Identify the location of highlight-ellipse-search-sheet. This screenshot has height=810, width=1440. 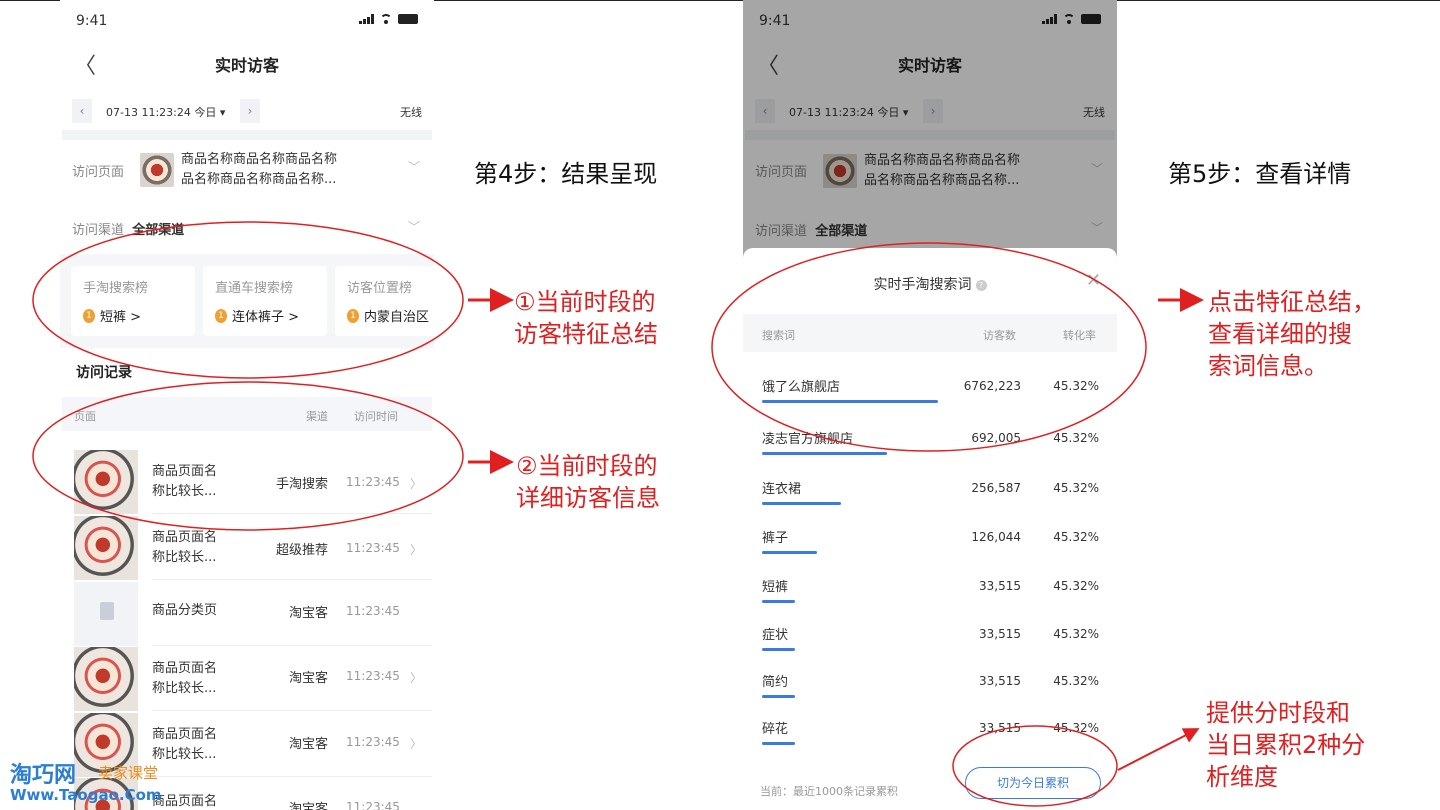
(929, 347).